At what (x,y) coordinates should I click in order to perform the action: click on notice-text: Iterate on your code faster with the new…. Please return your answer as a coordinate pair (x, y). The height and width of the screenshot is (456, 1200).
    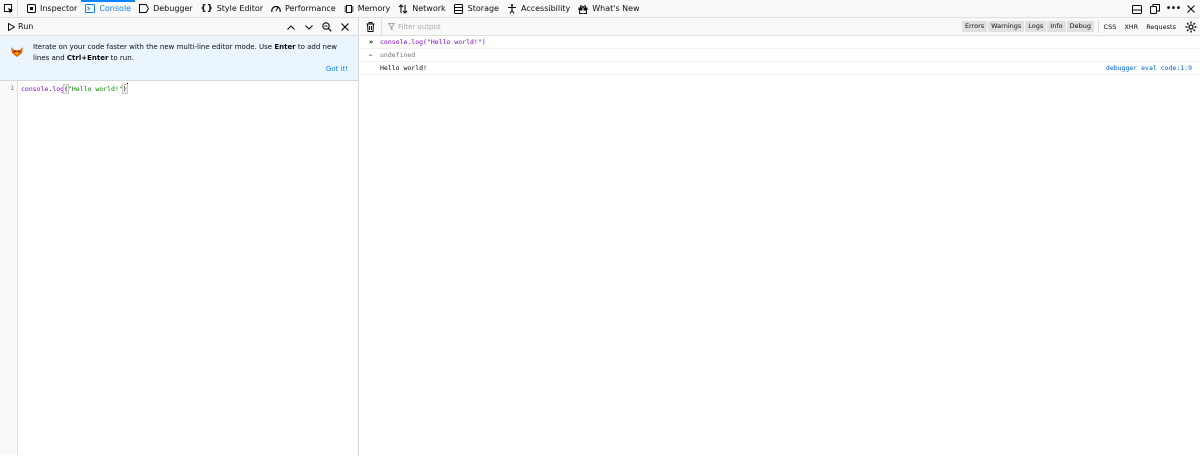
    Looking at the image, I should click on (192, 53).